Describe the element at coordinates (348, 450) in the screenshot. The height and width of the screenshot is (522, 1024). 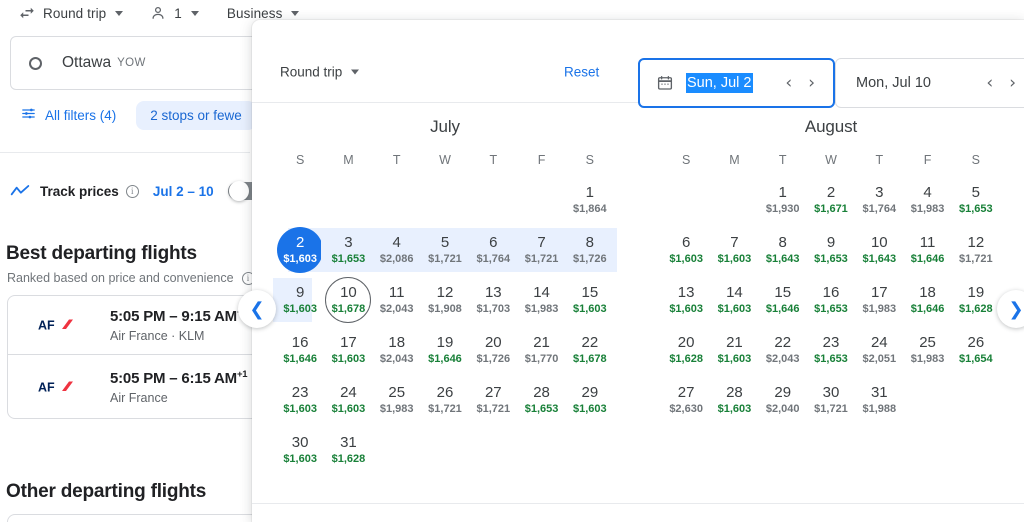
I see `calendar-day-cell: 31 $1,628` at that location.